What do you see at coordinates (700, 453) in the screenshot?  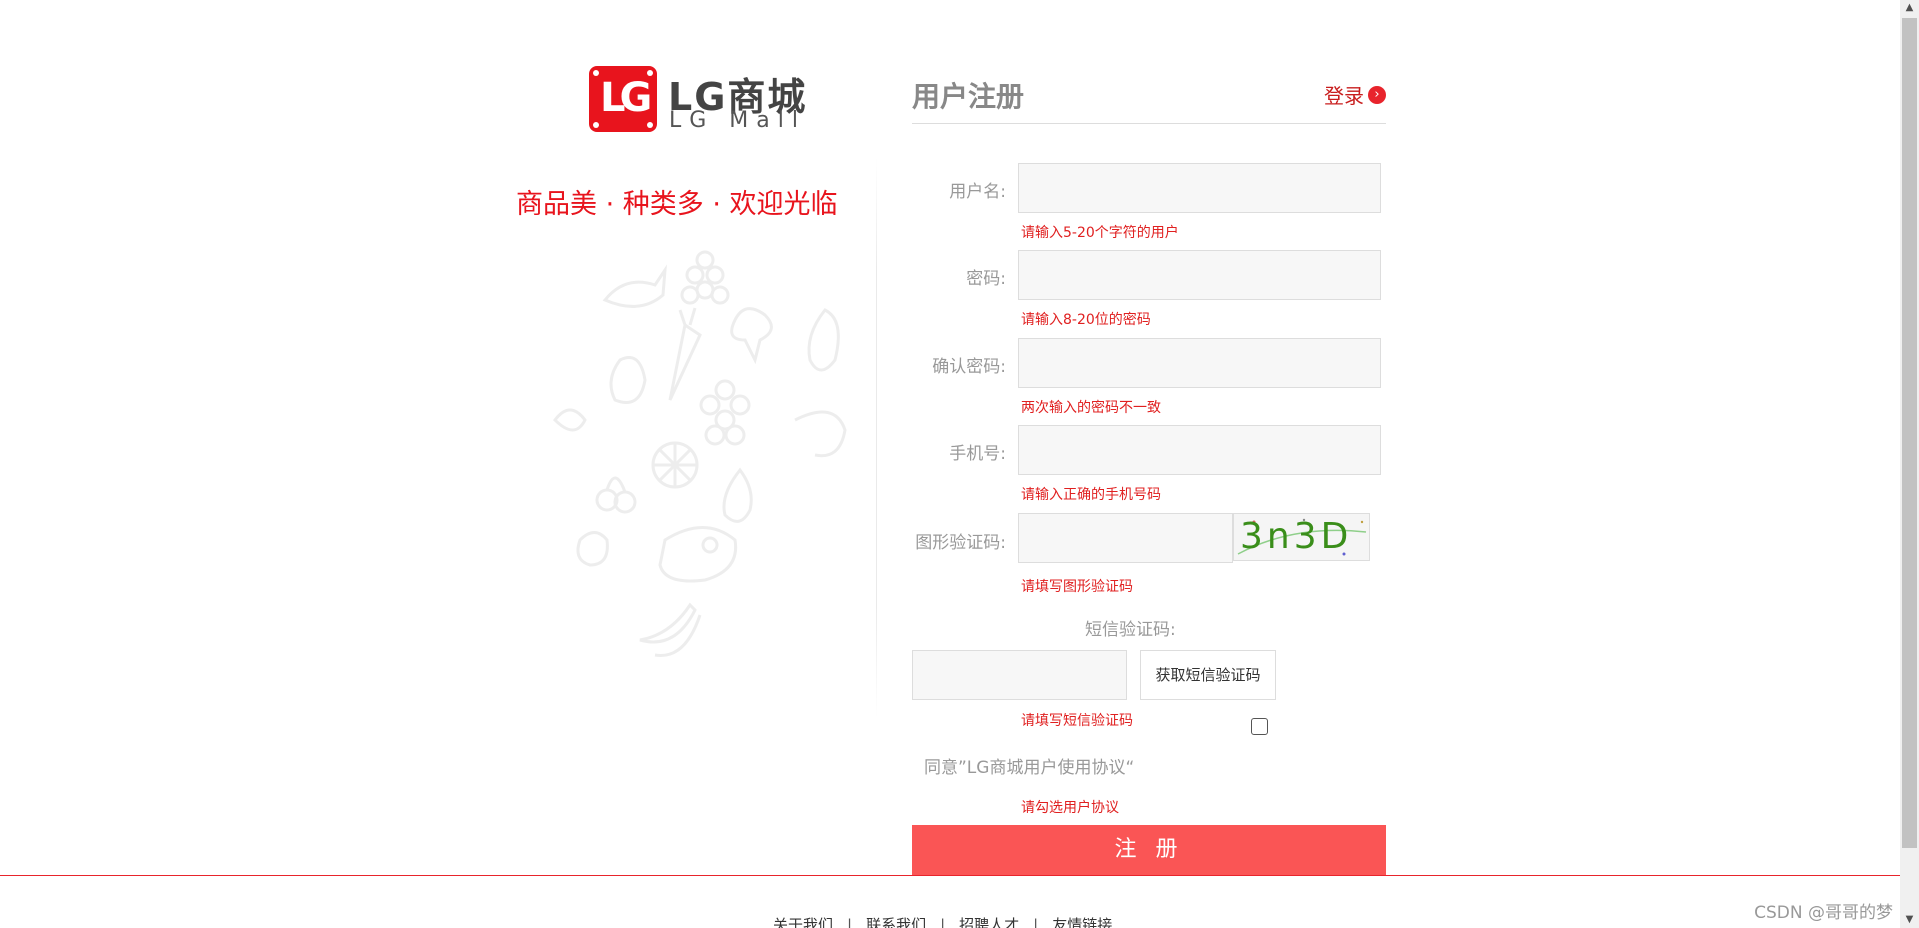 I see `food-illustration-icon` at bounding box center [700, 453].